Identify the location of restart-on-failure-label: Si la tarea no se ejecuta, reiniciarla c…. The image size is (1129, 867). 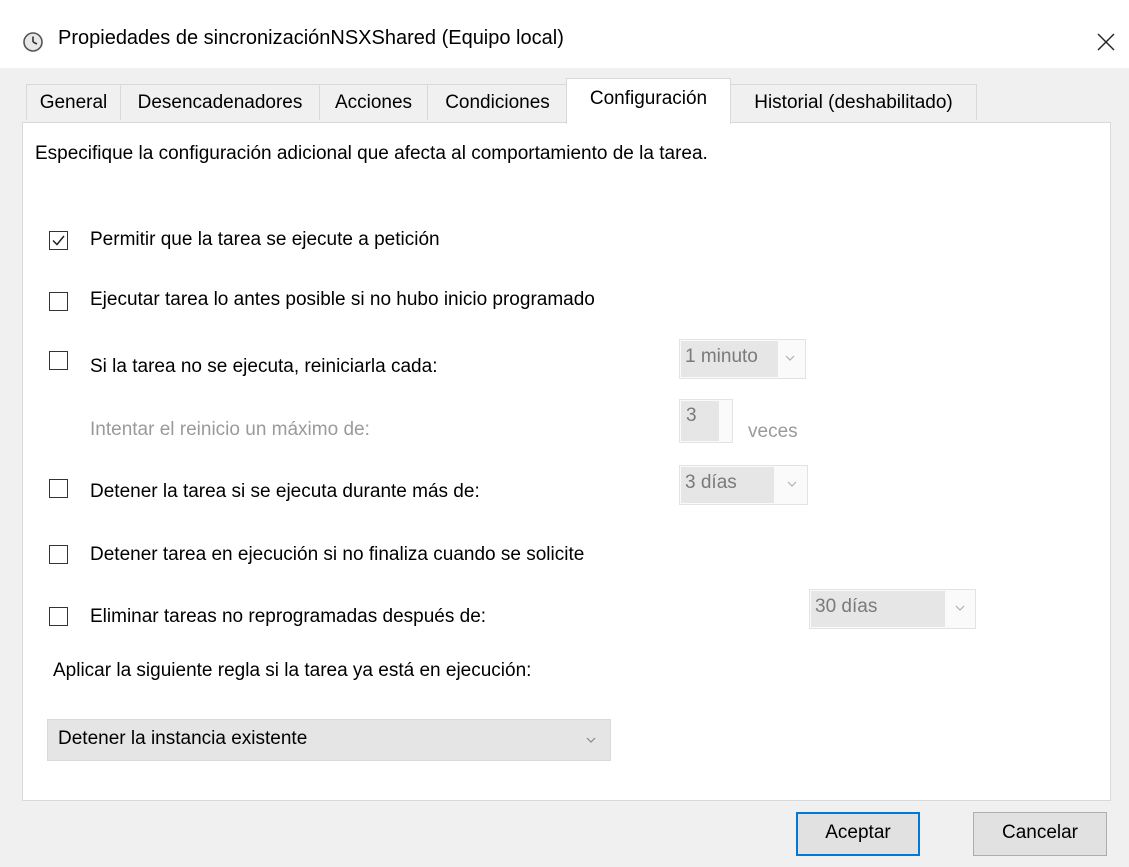
(264, 366).